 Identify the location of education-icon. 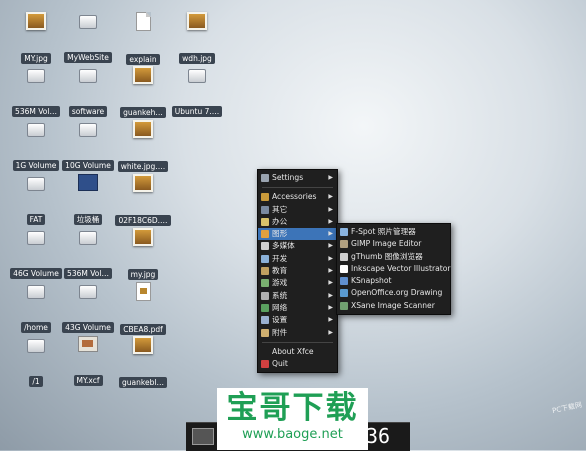
(265, 271).